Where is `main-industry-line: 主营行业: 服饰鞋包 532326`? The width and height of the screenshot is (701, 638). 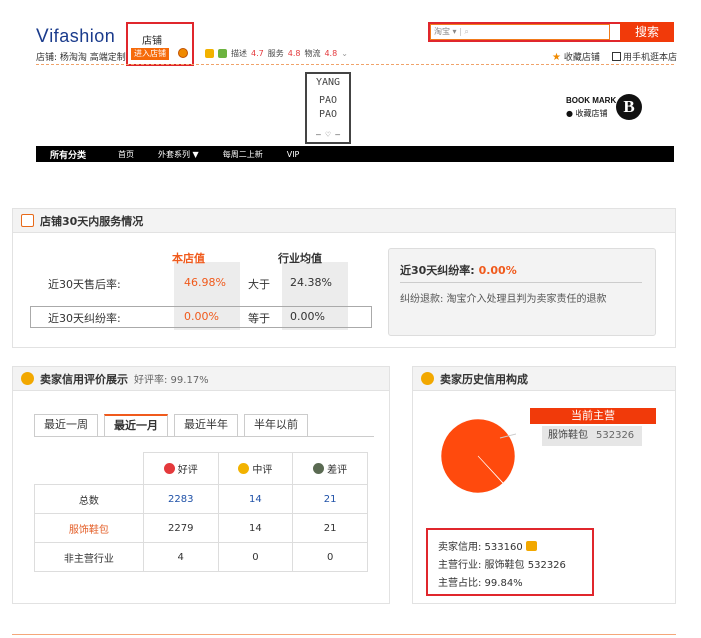 main-industry-line: 主营行业: 服饰鞋包 532326 is located at coordinates (502, 565).